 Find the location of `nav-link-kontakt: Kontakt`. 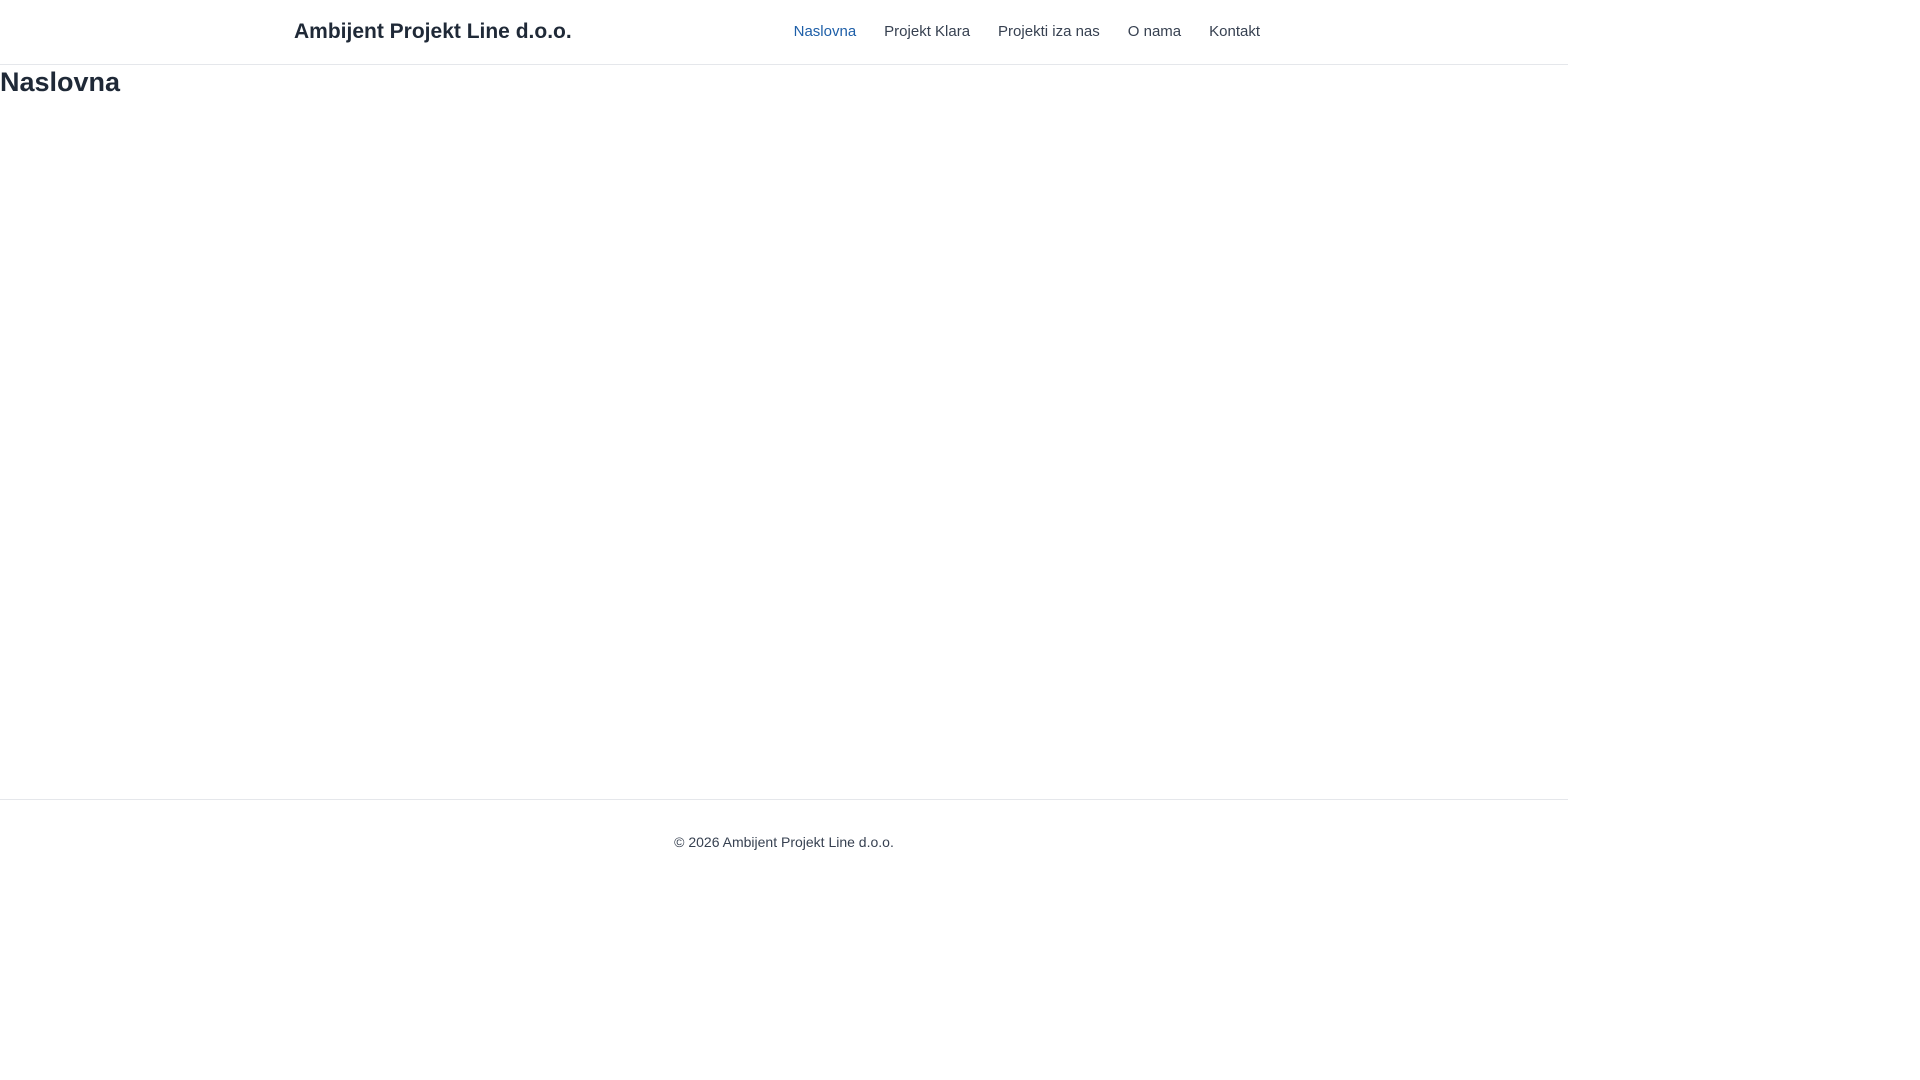

nav-link-kontakt: Kontakt is located at coordinates (1234, 32).